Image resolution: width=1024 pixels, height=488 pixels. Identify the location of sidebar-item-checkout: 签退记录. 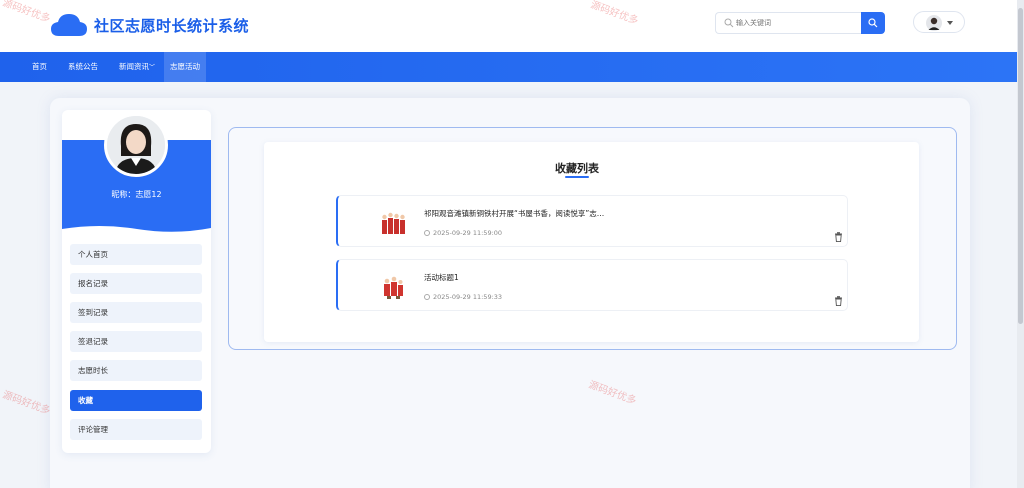
(136, 341).